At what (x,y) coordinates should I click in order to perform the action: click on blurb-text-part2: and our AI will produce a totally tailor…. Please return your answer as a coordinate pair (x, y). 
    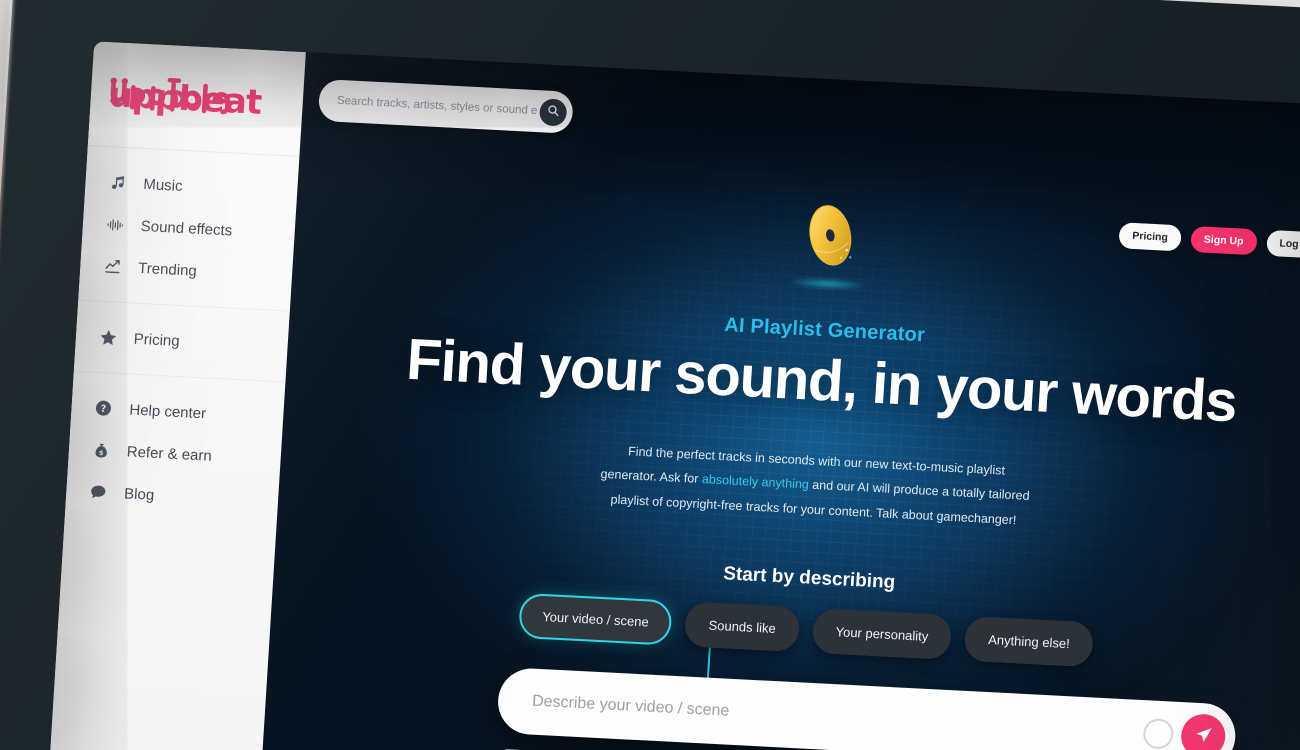
    Looking at the image, I should click on (820, 502).